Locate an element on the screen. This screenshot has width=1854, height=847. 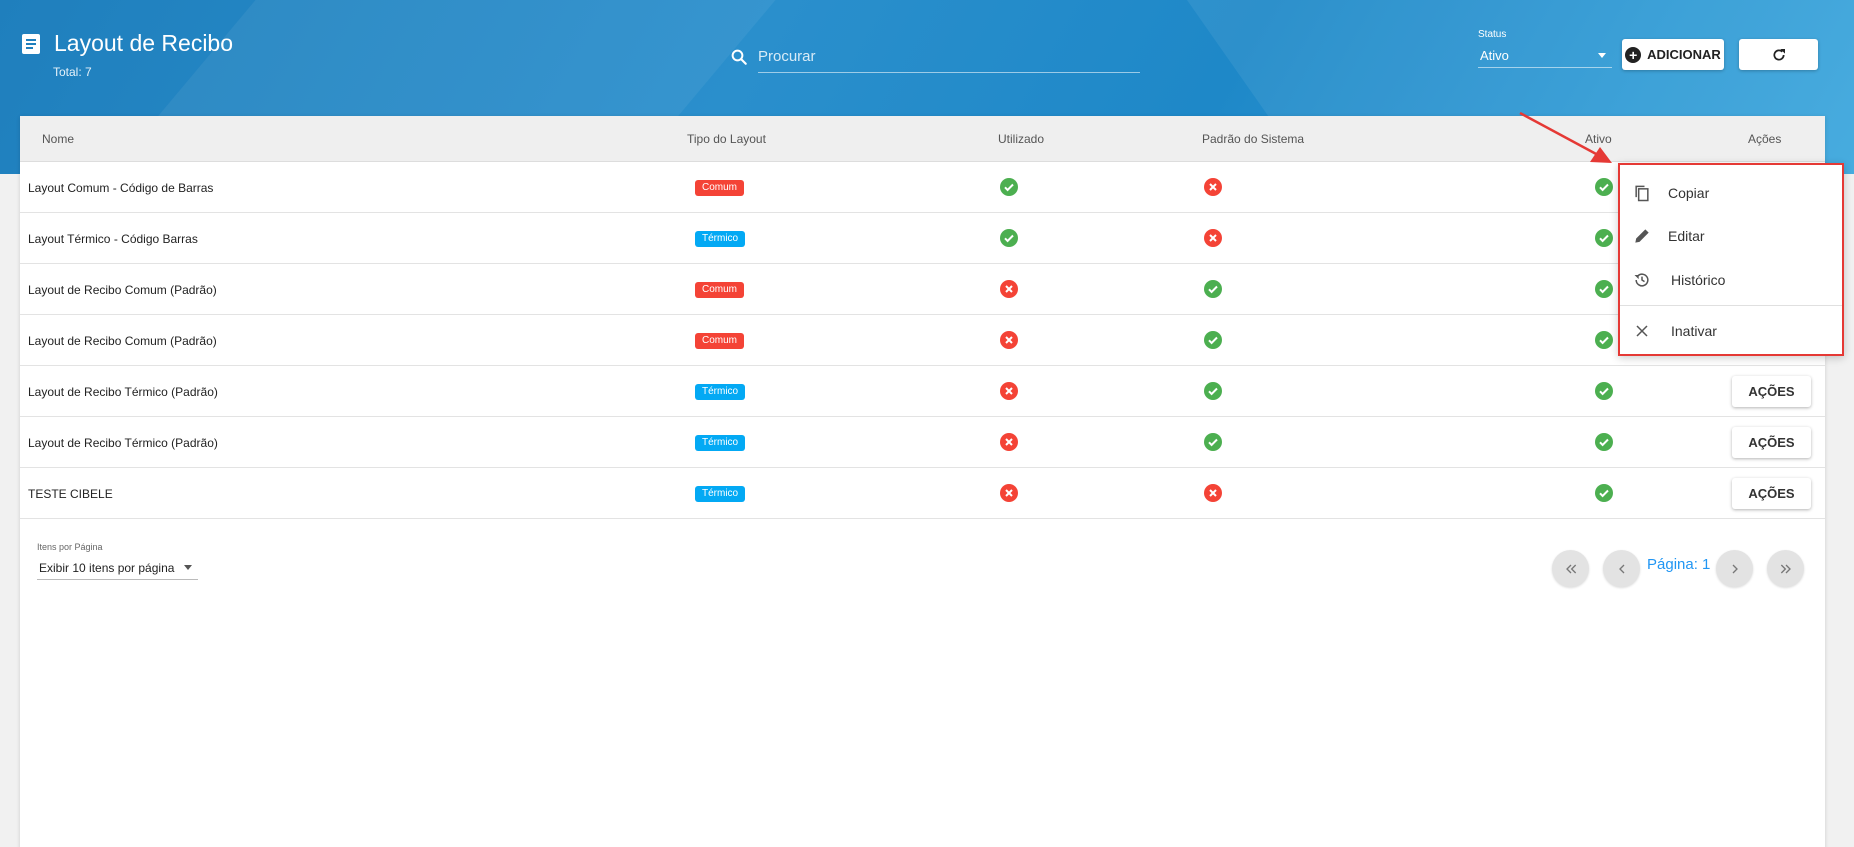
page-title-group: Layout de Recibo is located at coordinates (127, 43).